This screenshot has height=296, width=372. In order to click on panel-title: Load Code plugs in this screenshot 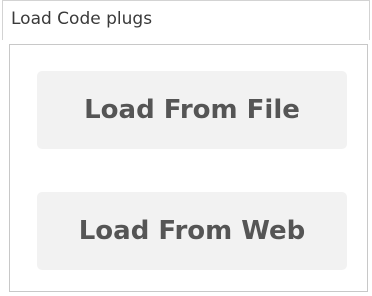, I will do `click(82, 19)`.